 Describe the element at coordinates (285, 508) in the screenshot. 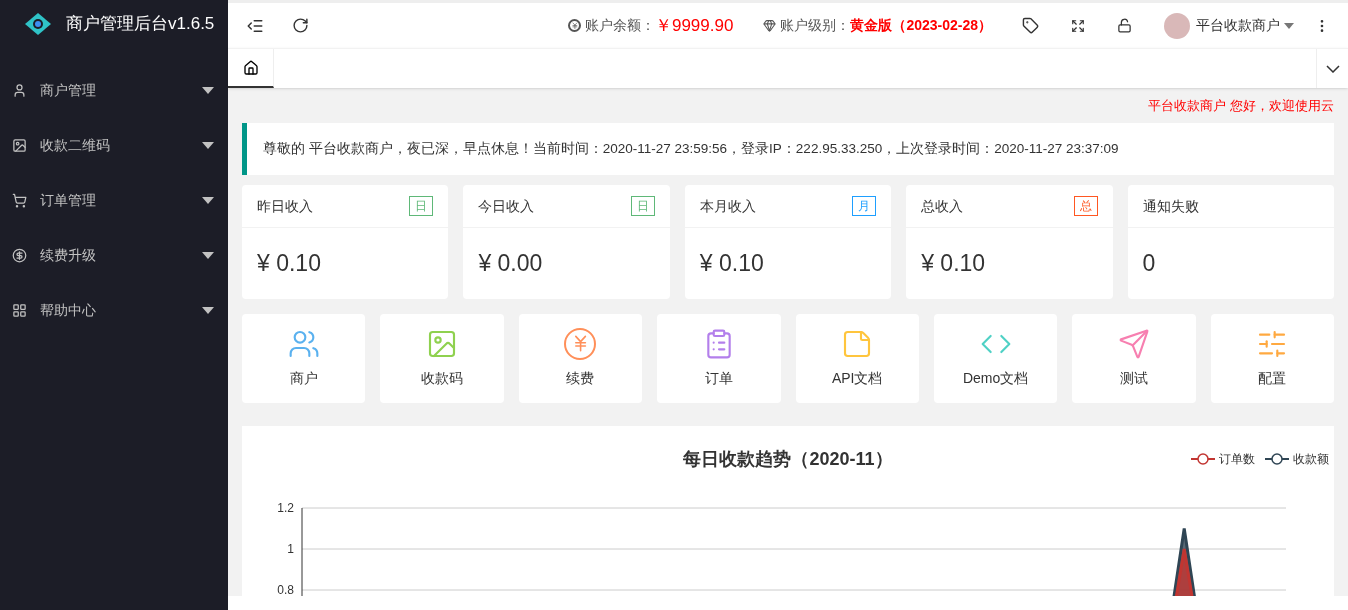

I see `y-tick-label: 1.2` at that location.